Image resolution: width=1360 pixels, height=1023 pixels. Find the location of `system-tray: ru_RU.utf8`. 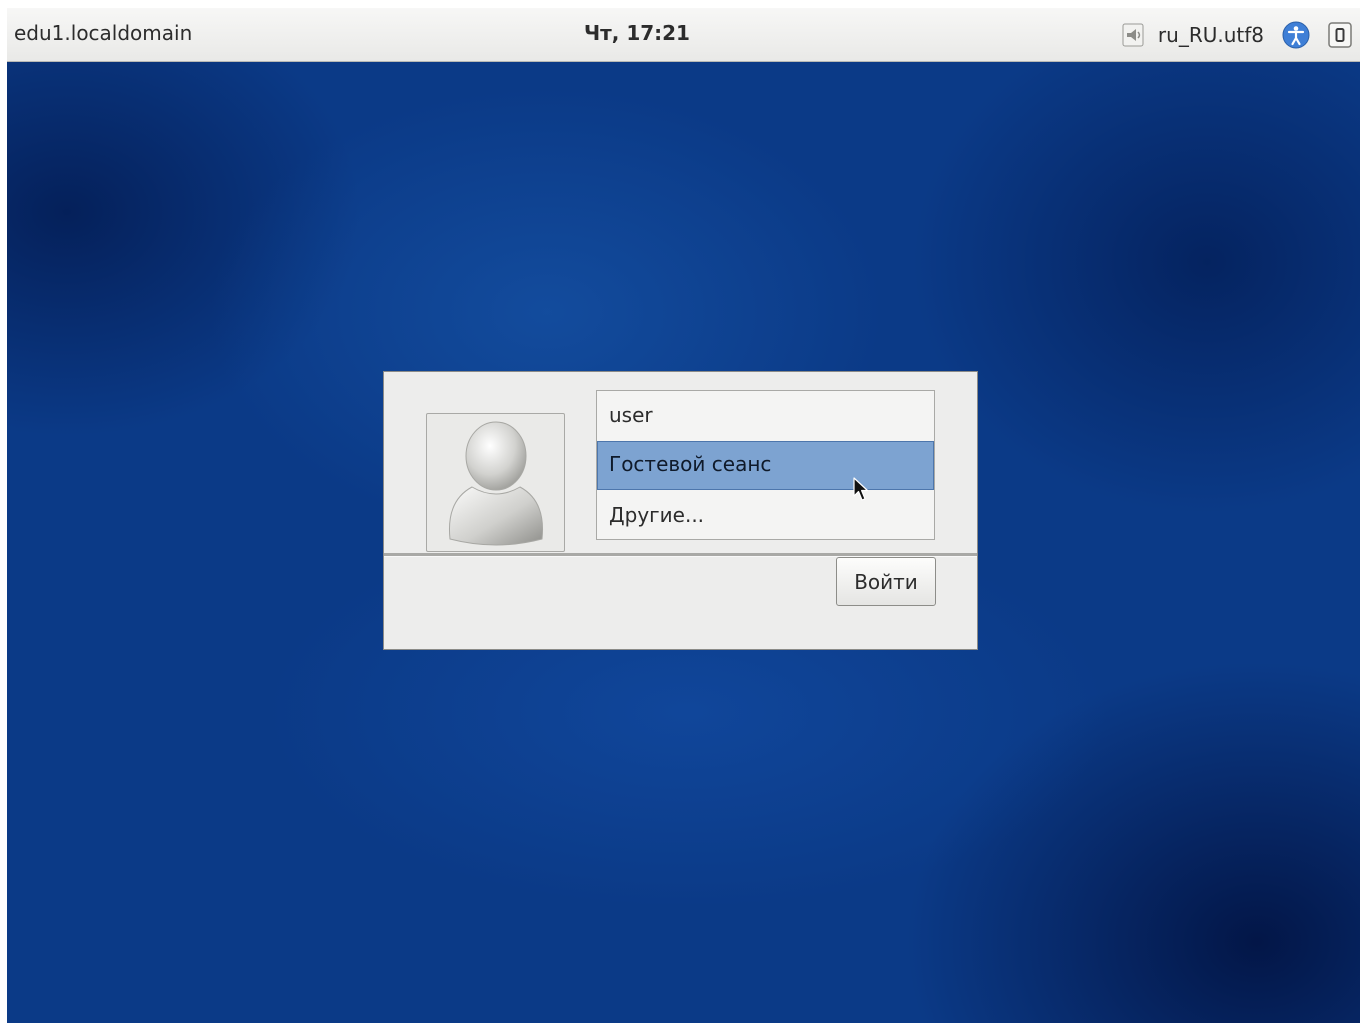

system-tray: ru_RU.utf8 is located at coordinates (1237, 35).